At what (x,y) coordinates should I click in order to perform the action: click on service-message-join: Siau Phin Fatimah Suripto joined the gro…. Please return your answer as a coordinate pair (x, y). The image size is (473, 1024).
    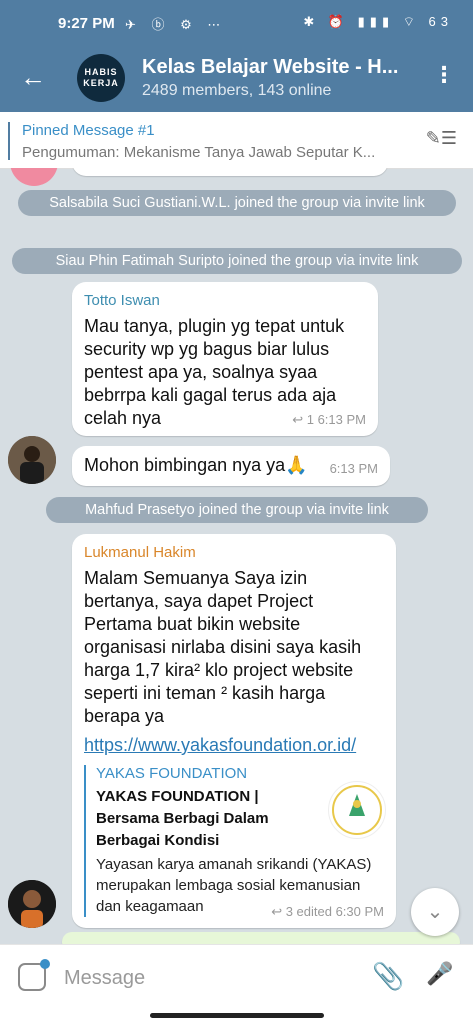
    Looking at the image, I should click on (237, 261).